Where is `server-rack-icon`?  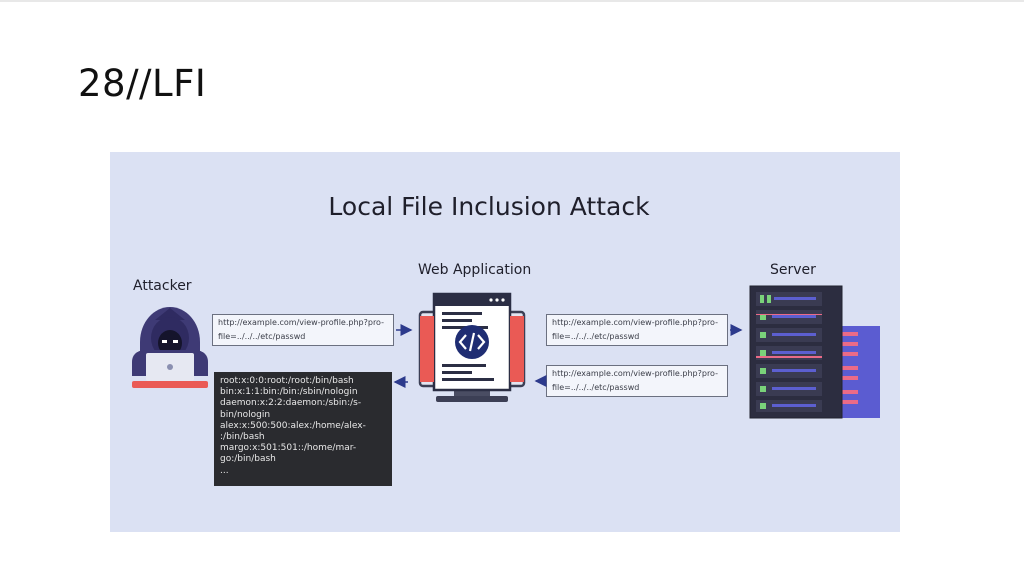
server-rack-icon is located at coordinates (814, 352).